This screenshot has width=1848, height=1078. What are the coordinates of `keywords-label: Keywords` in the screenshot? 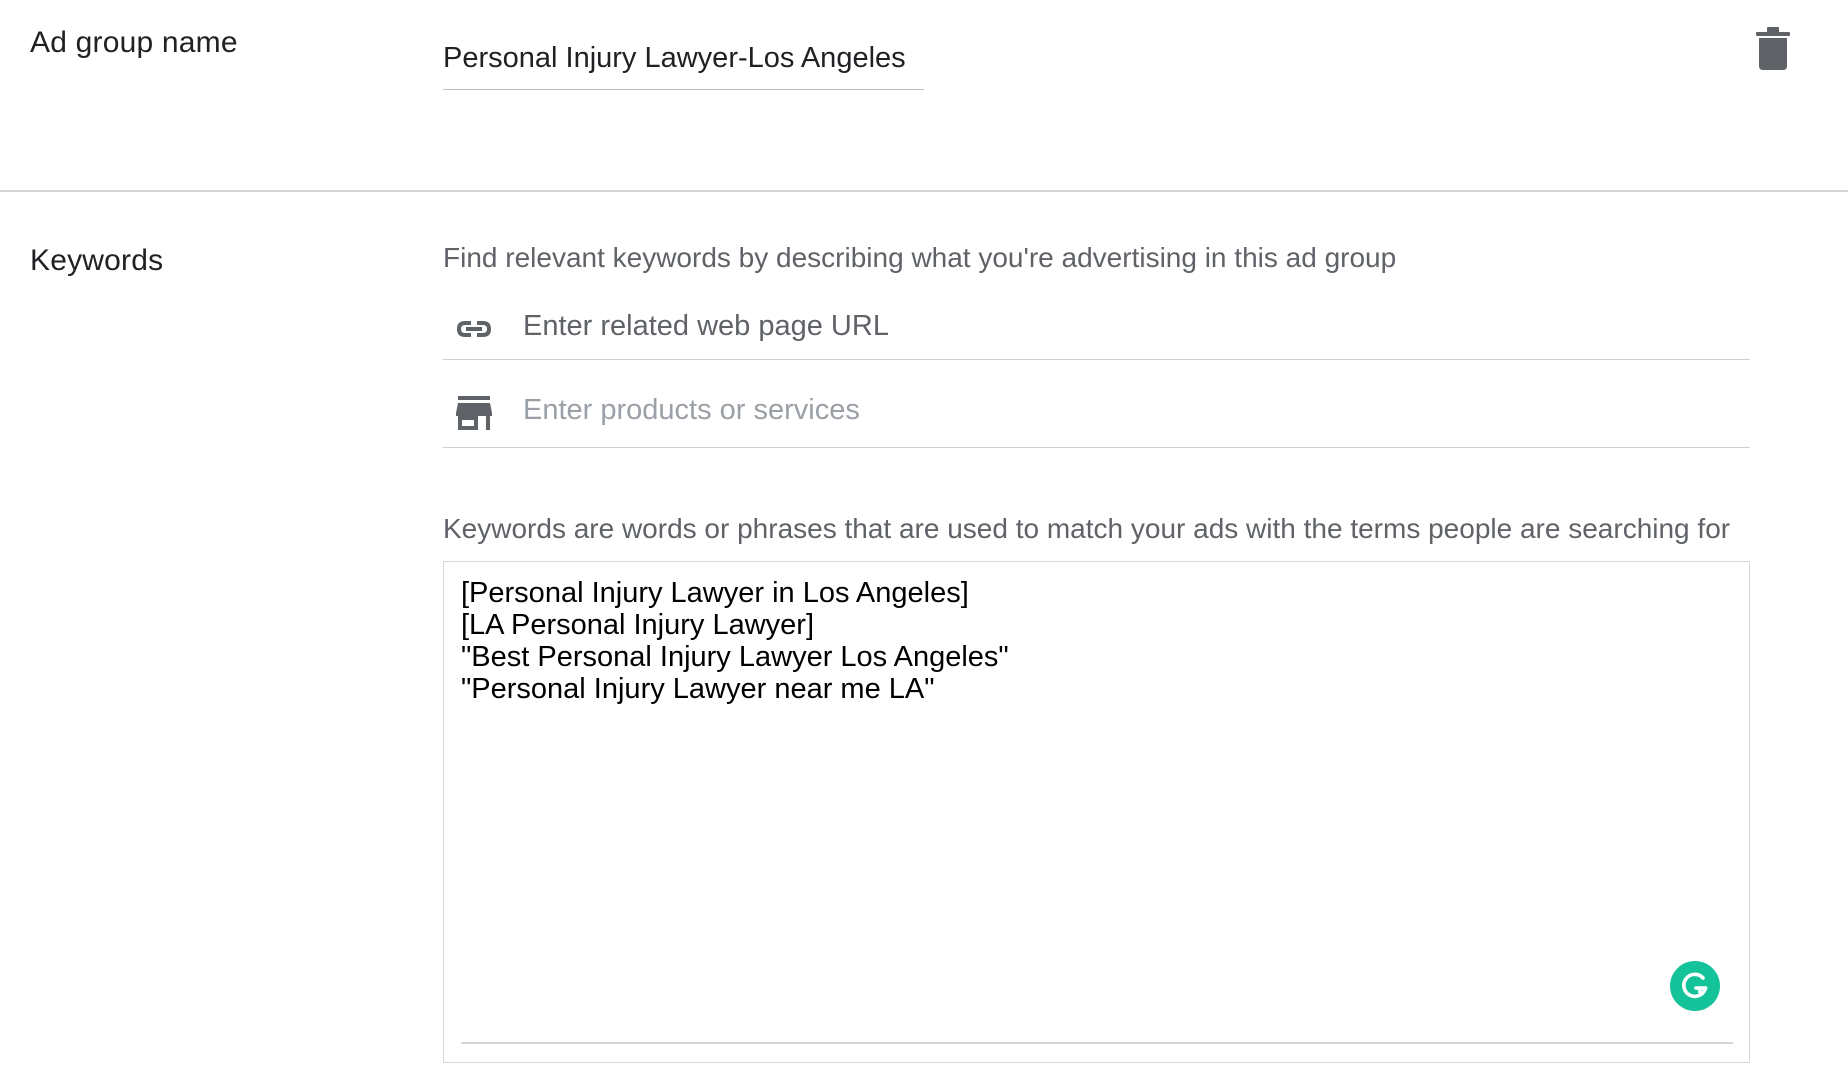 It's located at (97, 260).